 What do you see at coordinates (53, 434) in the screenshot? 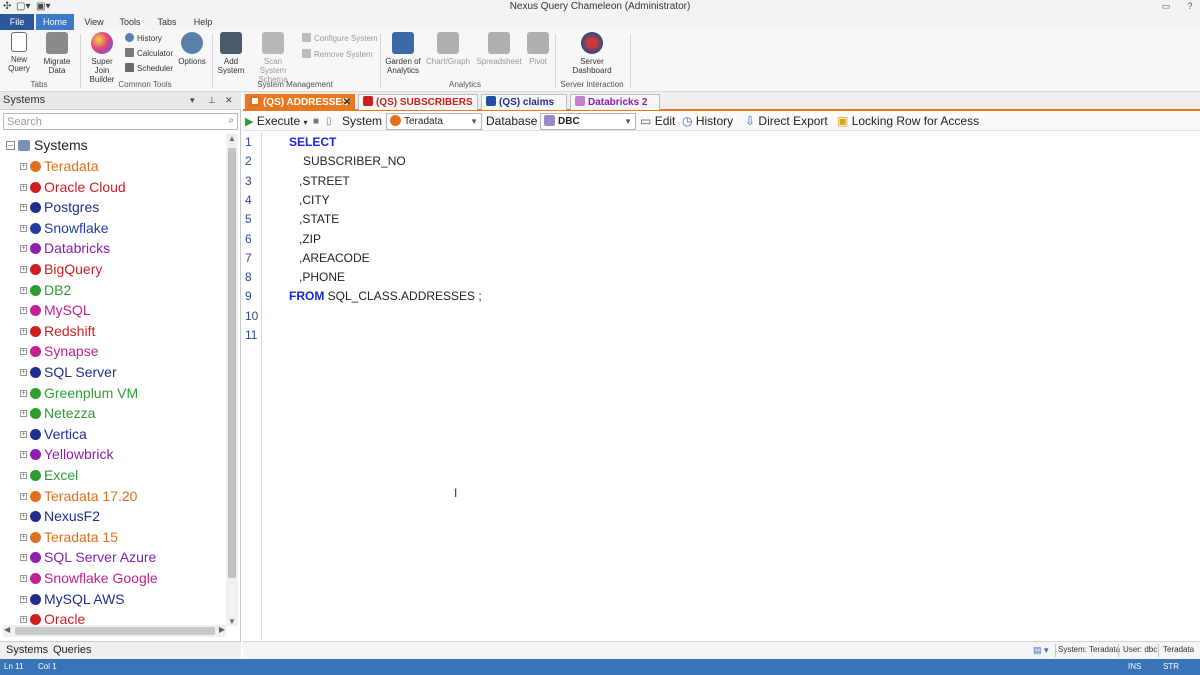
I see `tree-item: + Vertica` at bounding box center [53, 434].